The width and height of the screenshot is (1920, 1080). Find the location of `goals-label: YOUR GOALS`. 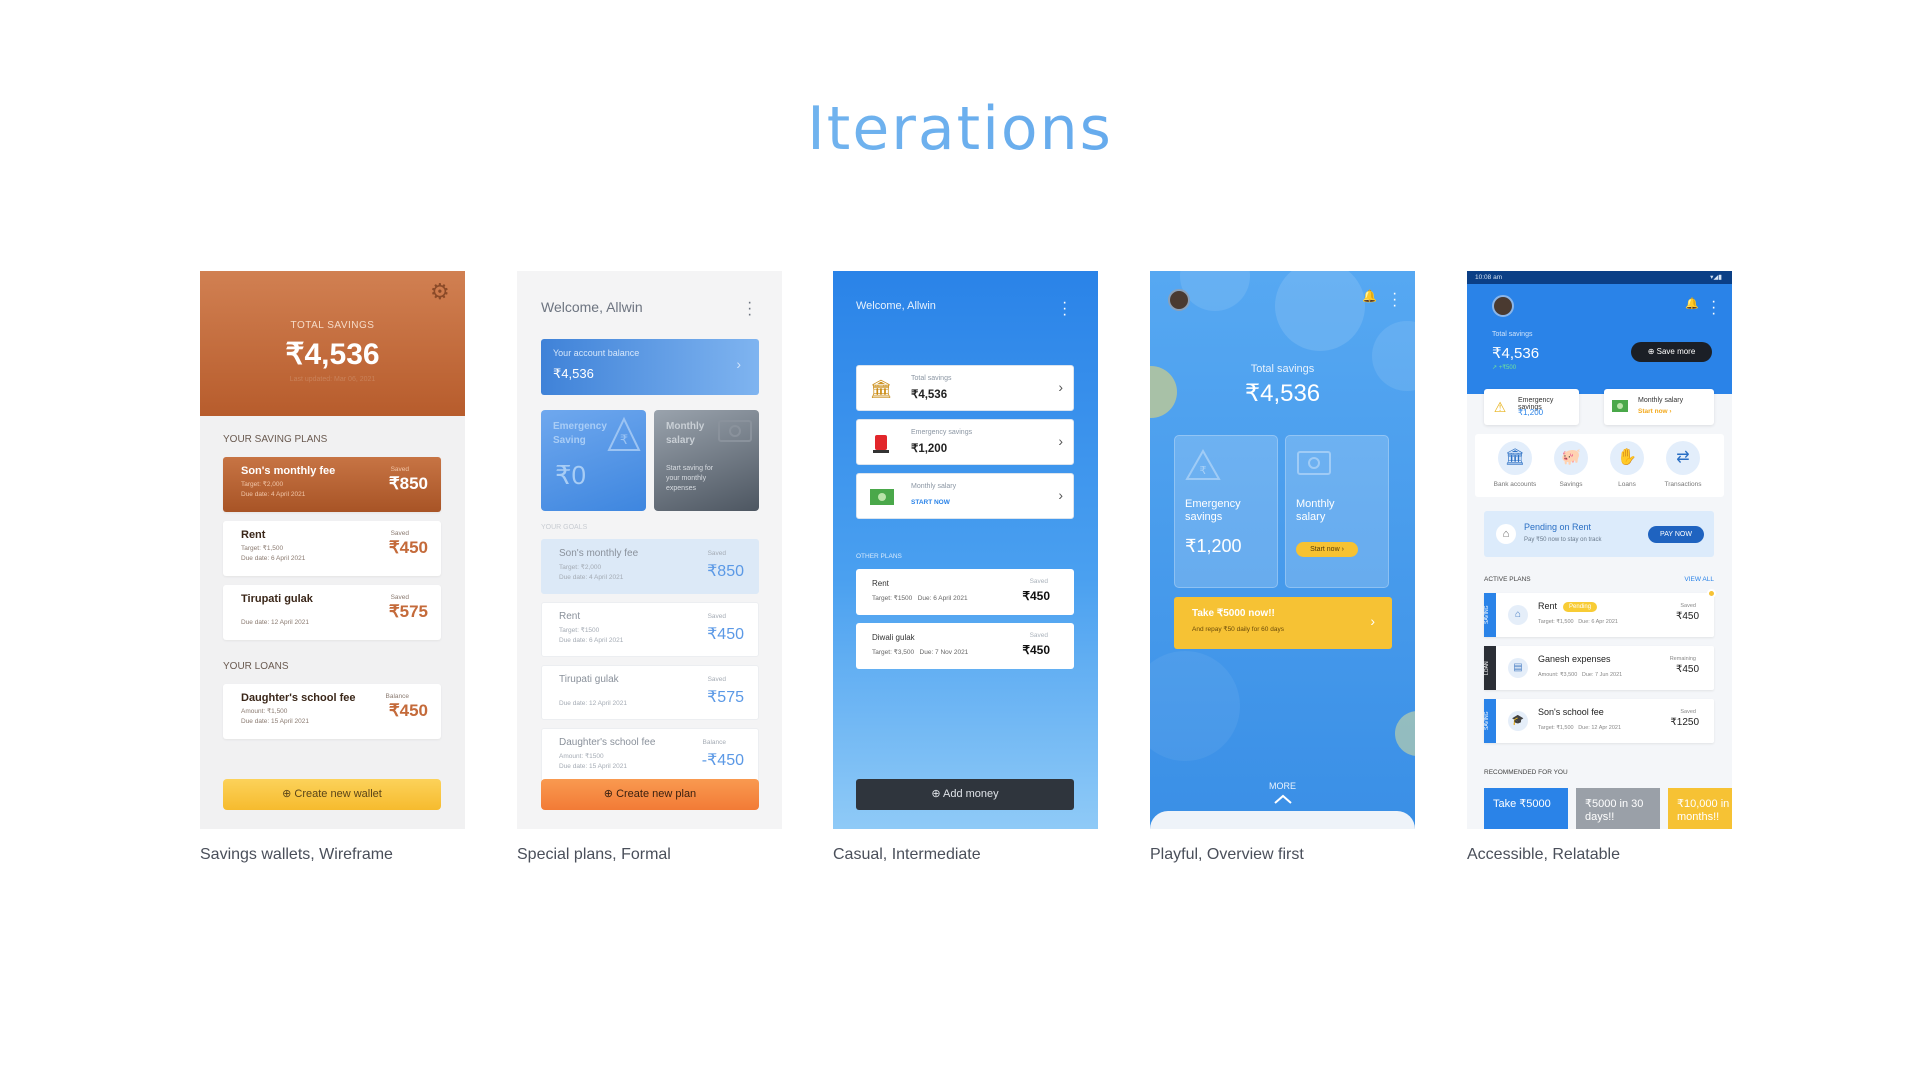

goals-label: YOUR GOALS is located at coordinates (564, 527).